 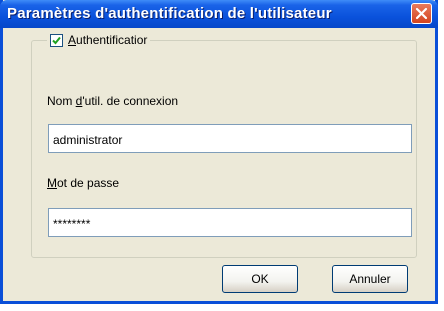 What do you see at coordinates (230, 222) in the screenshot?
I see `password-input: ********` at bounding box center [230, 222].